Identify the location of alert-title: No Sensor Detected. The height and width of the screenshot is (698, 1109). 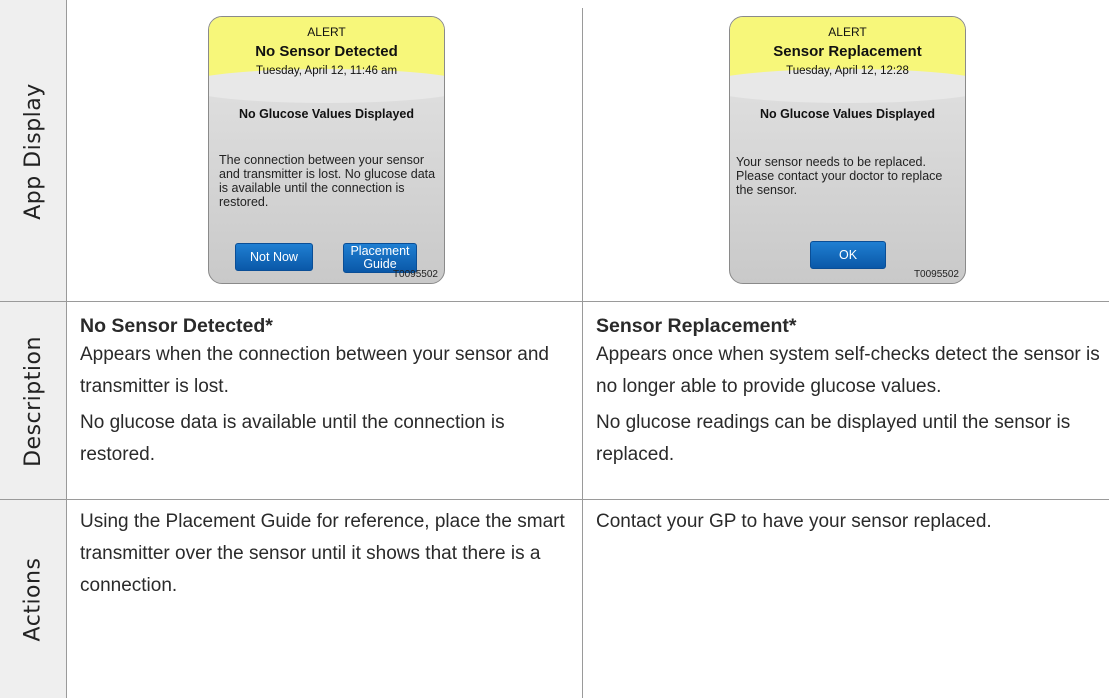
(326, 51).